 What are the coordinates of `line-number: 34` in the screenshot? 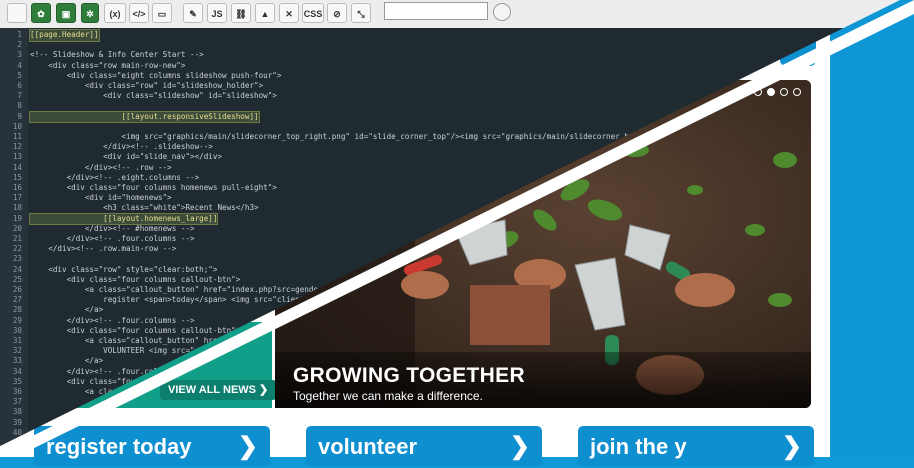 It's located at (17, 371).